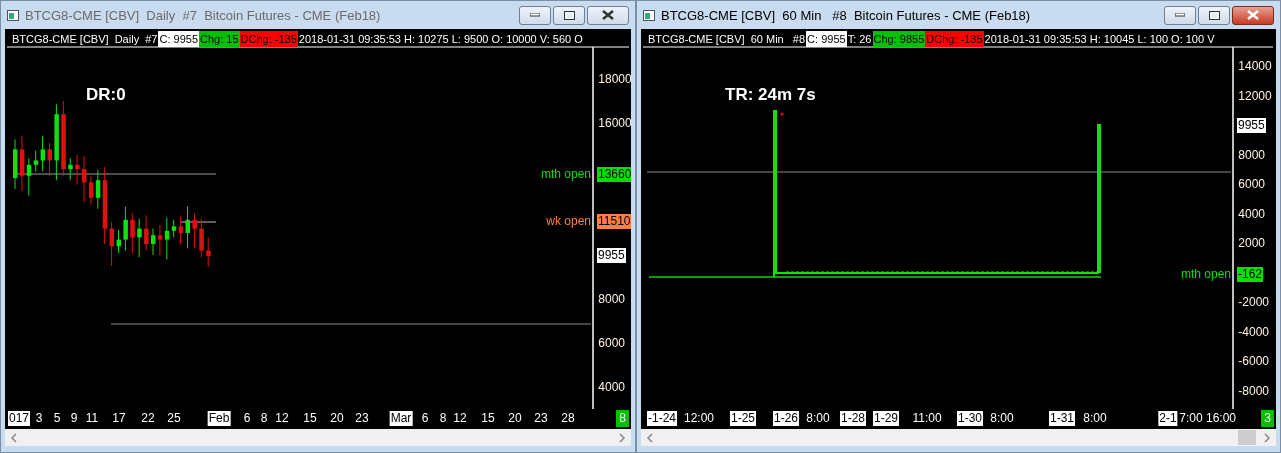 Image resolution: width=1281 pixels, height=453 pixels. Describe the element at coordinates (1267, 419) in the screenshot. I see `bar-count-badge: 3` at that location.